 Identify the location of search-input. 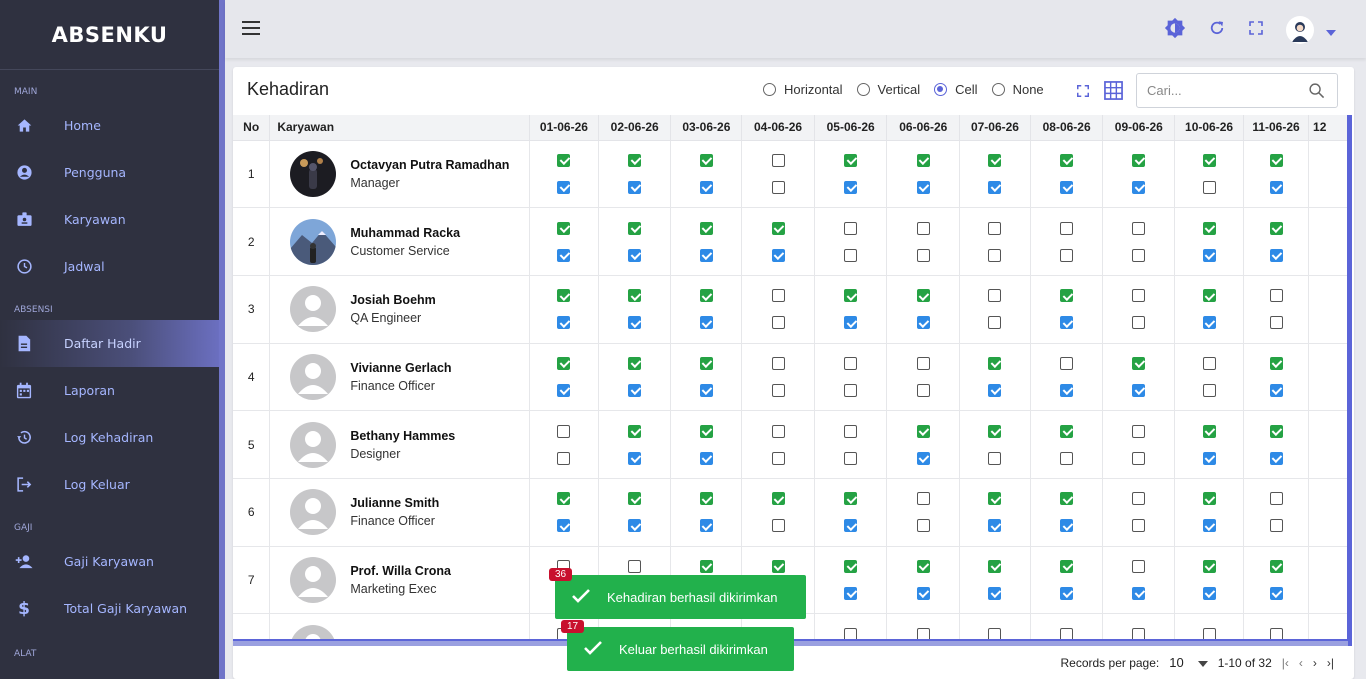
(1222, 90).